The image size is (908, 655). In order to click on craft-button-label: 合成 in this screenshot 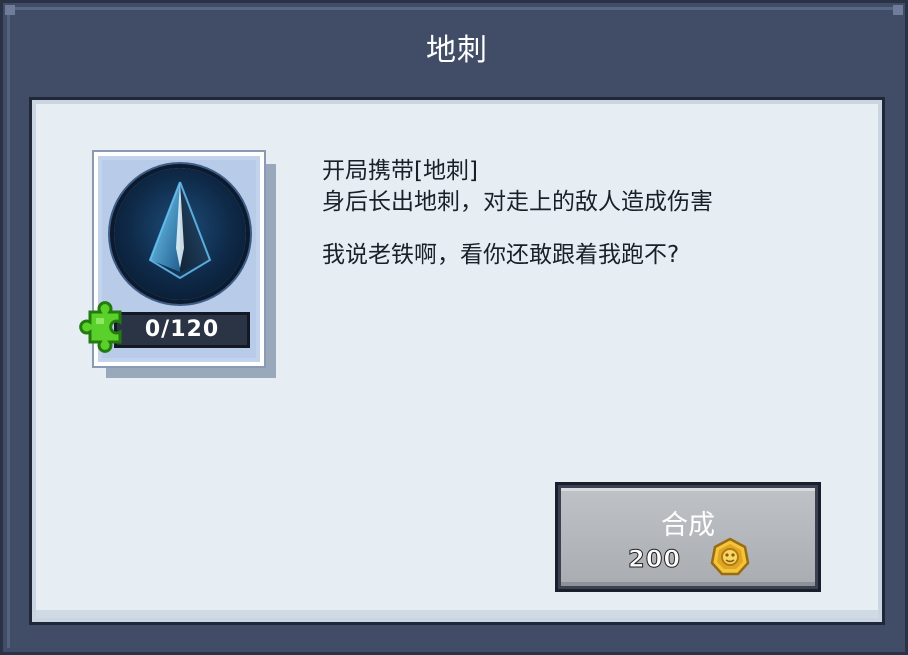, I will do `click(688, 525)`.